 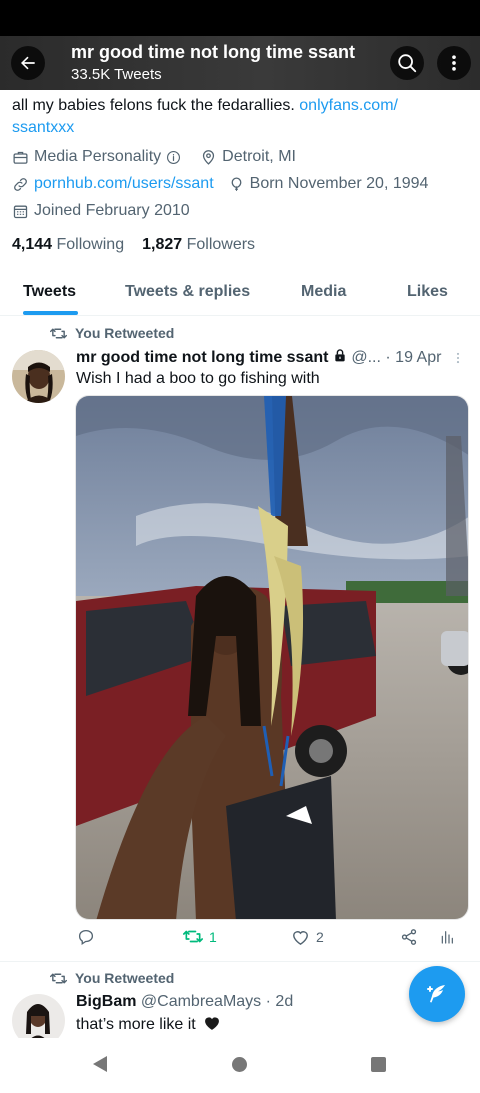 What do you see at coordinates (49, 292) in the screenshot?
I see `tab-tweets: Tweets` at bounding box center [49, 292].